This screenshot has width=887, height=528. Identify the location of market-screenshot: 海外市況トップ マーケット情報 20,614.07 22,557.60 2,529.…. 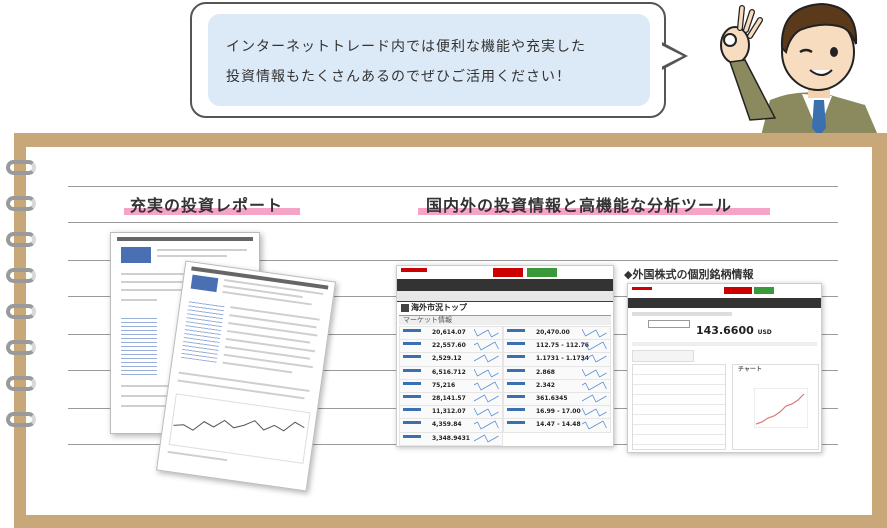
(505, 356).